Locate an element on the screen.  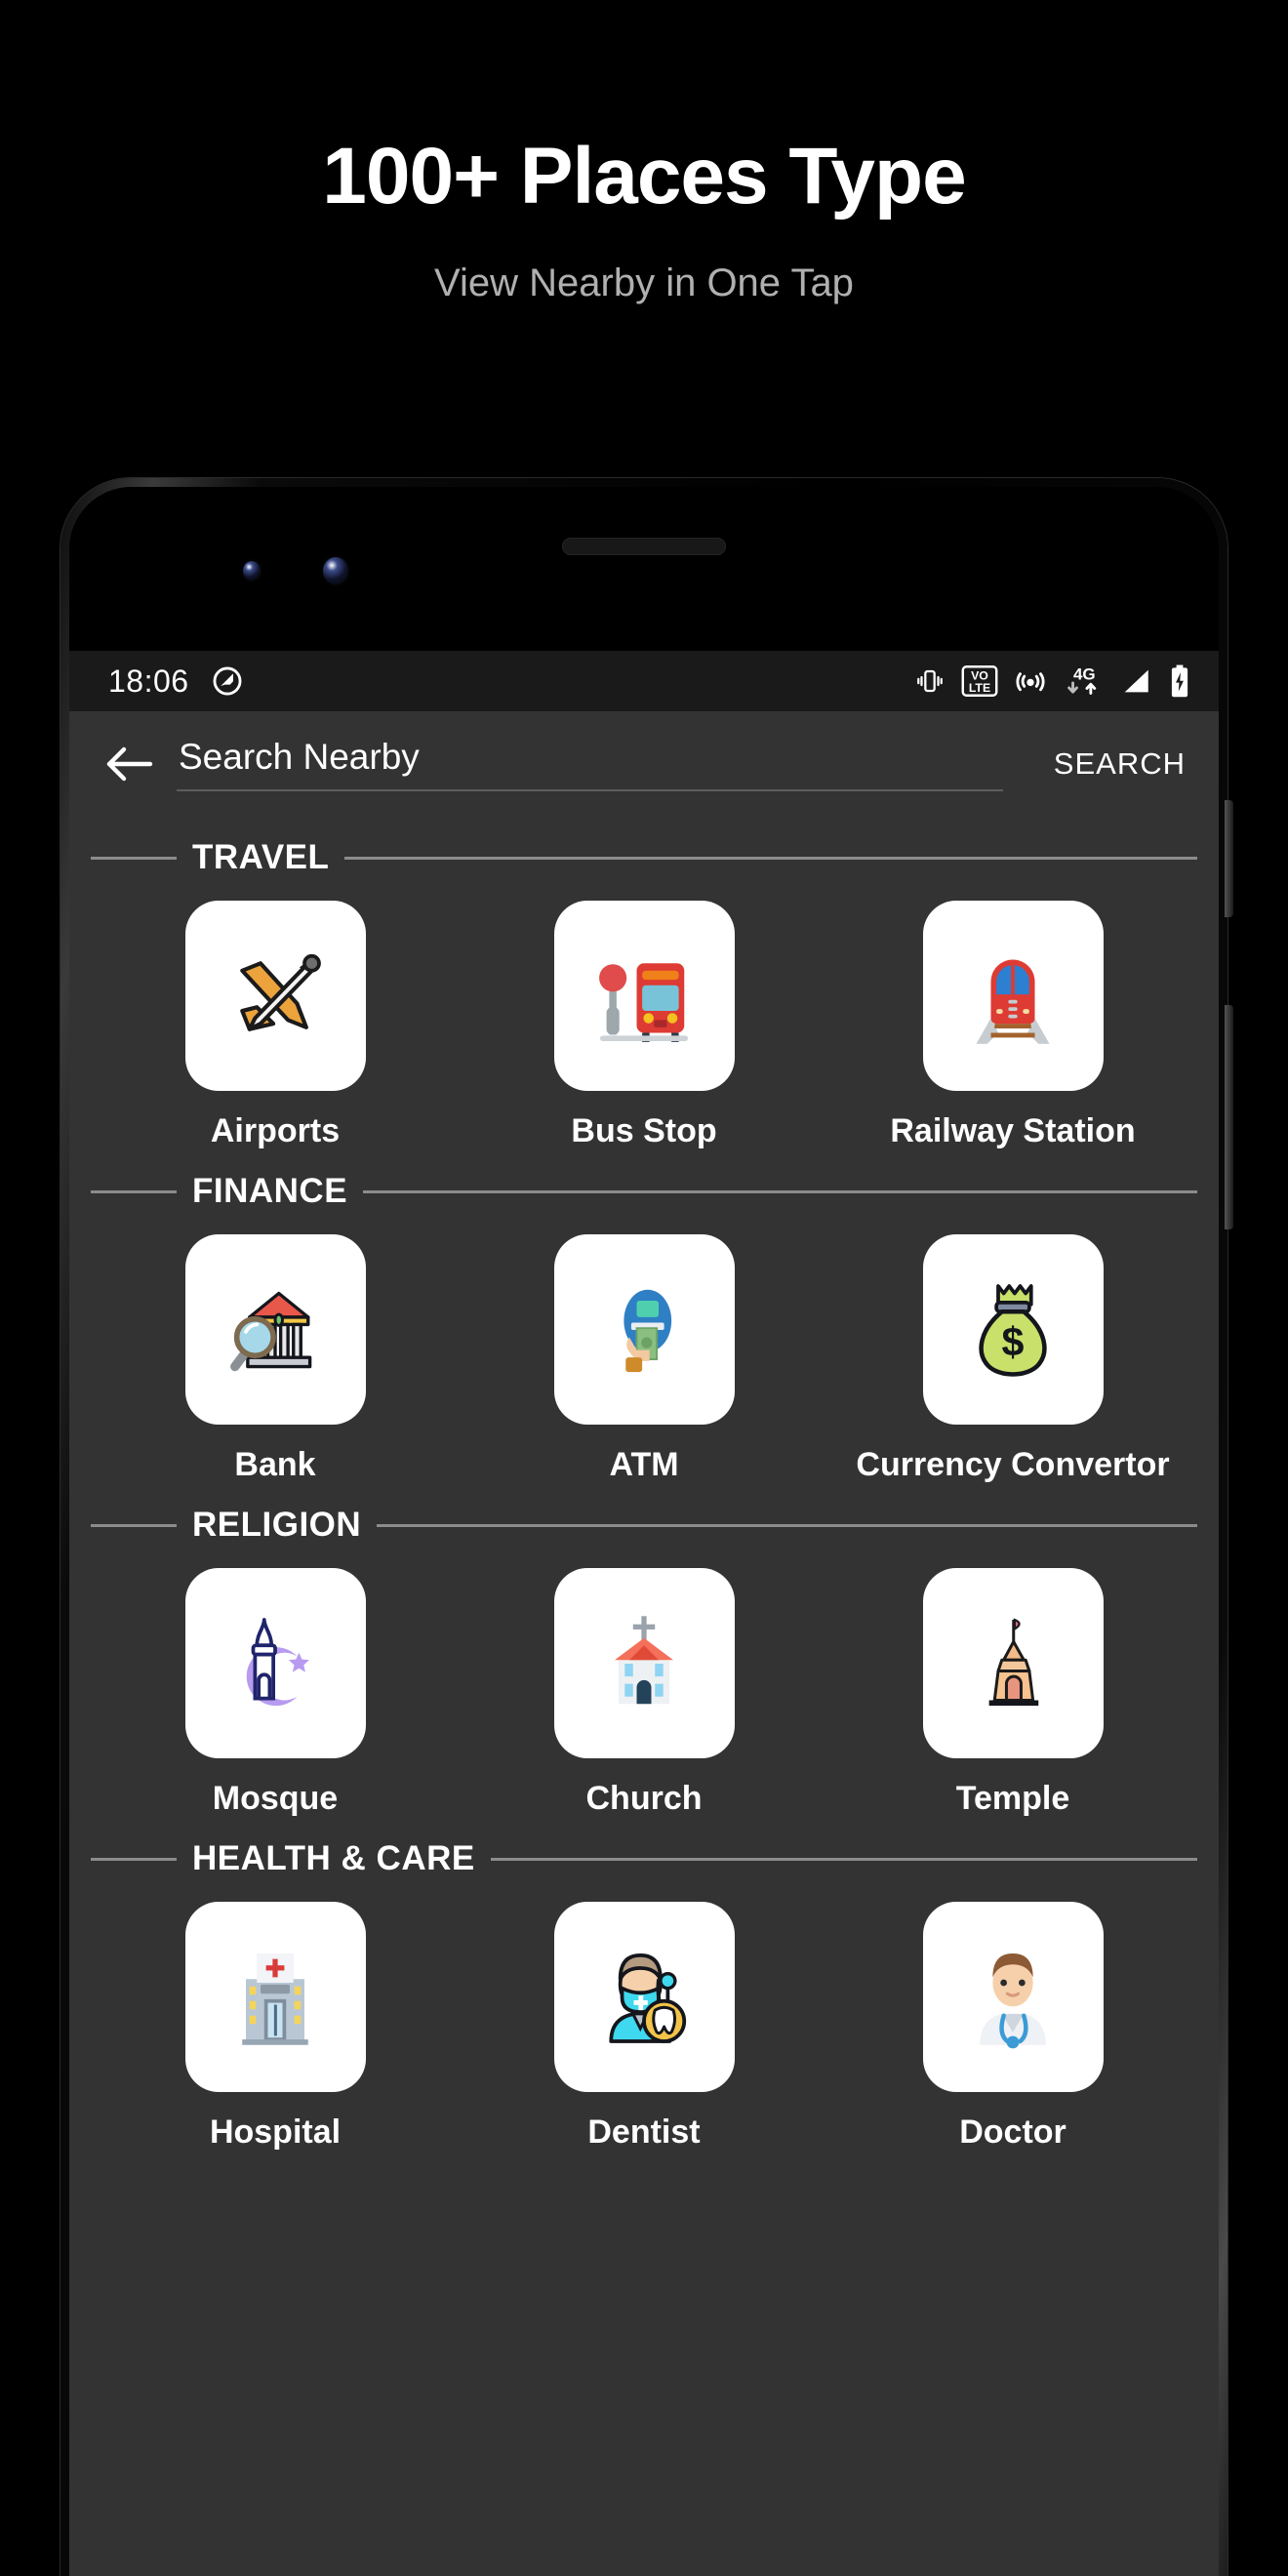
search-button: SEARCH is located at coordinates (1117, 764).